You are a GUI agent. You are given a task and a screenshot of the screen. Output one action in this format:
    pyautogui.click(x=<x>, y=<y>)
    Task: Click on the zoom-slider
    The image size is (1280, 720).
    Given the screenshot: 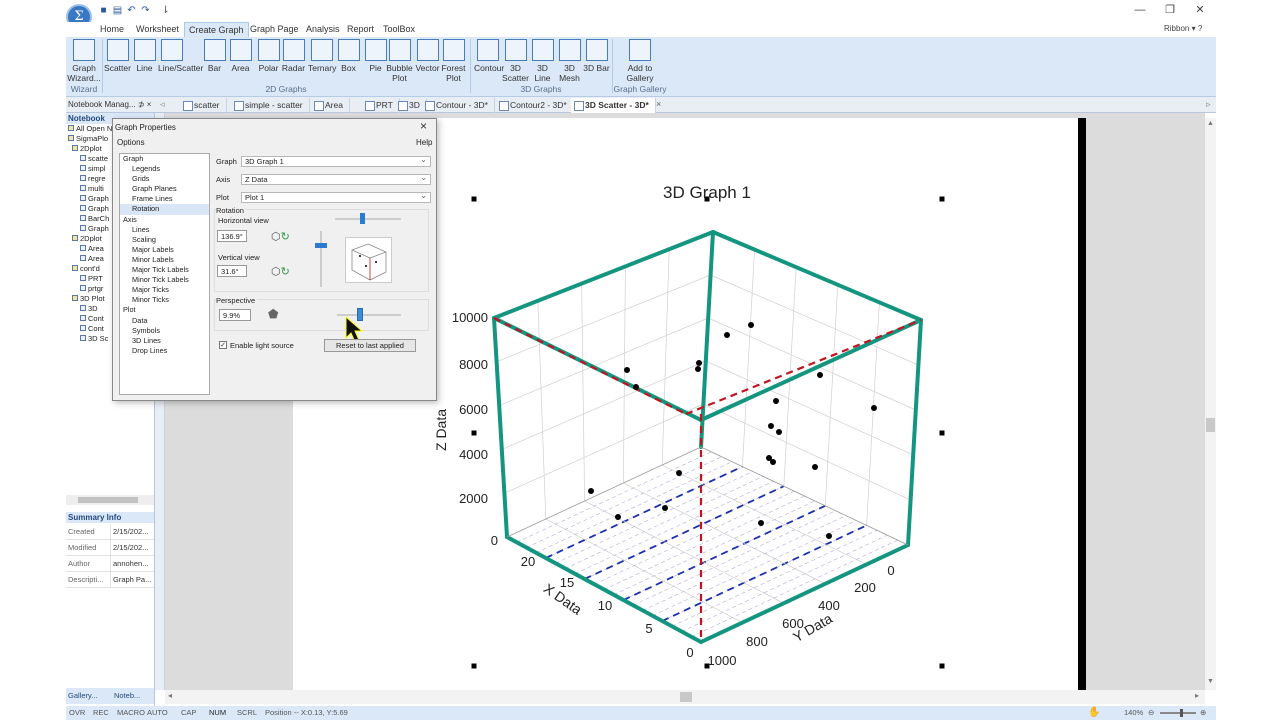 What is the action you would take?
    pyautogui.click(x=1178, y=713)
    